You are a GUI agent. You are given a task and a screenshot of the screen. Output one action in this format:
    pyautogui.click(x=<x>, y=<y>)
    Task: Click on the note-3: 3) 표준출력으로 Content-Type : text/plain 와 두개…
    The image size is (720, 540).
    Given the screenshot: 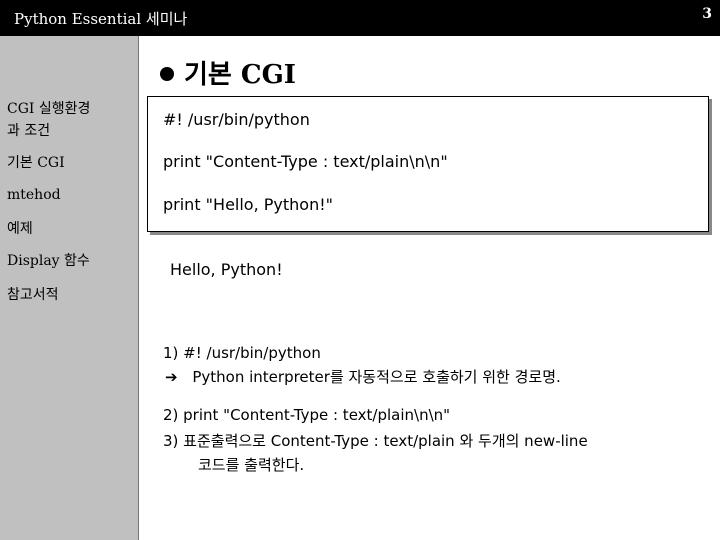 What is the action you would take?
    pyautogui.click(x=375, y=441)
    